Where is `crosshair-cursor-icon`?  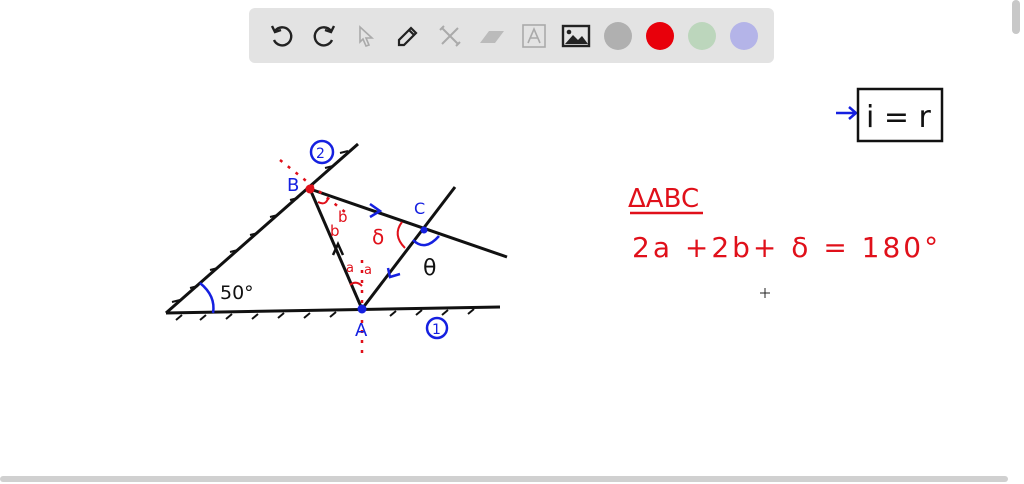 crosshair-cursor-icon is located at coordinates (765, 293).